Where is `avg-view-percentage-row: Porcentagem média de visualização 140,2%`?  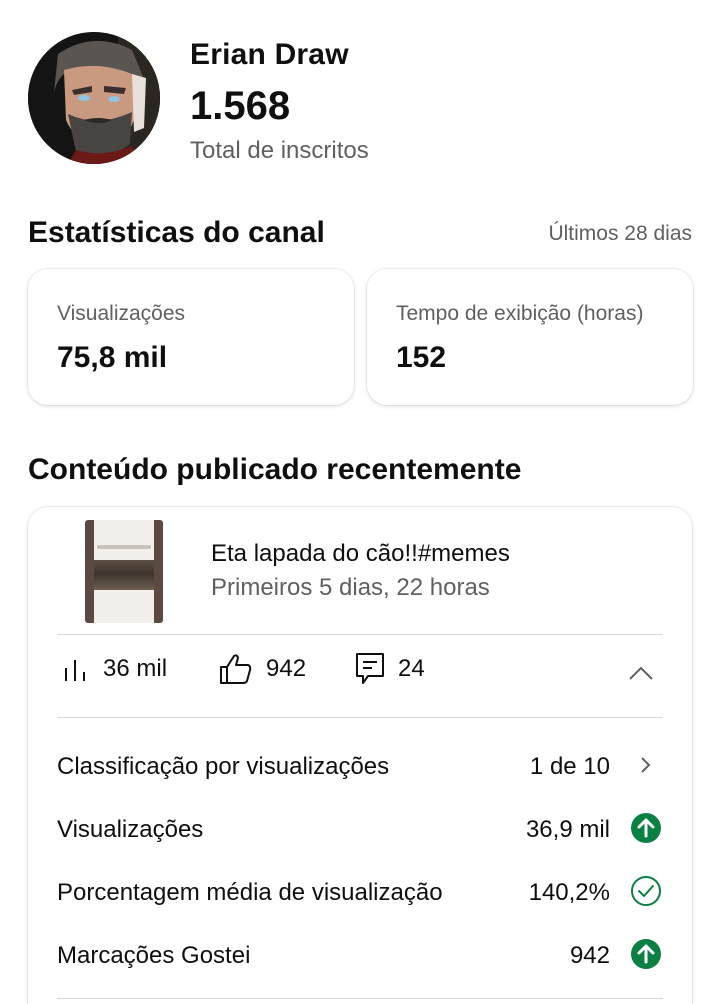
avg-view-percentage-row: Porcentagem média de visualização 140,2% is located at coordinates (360, 891).